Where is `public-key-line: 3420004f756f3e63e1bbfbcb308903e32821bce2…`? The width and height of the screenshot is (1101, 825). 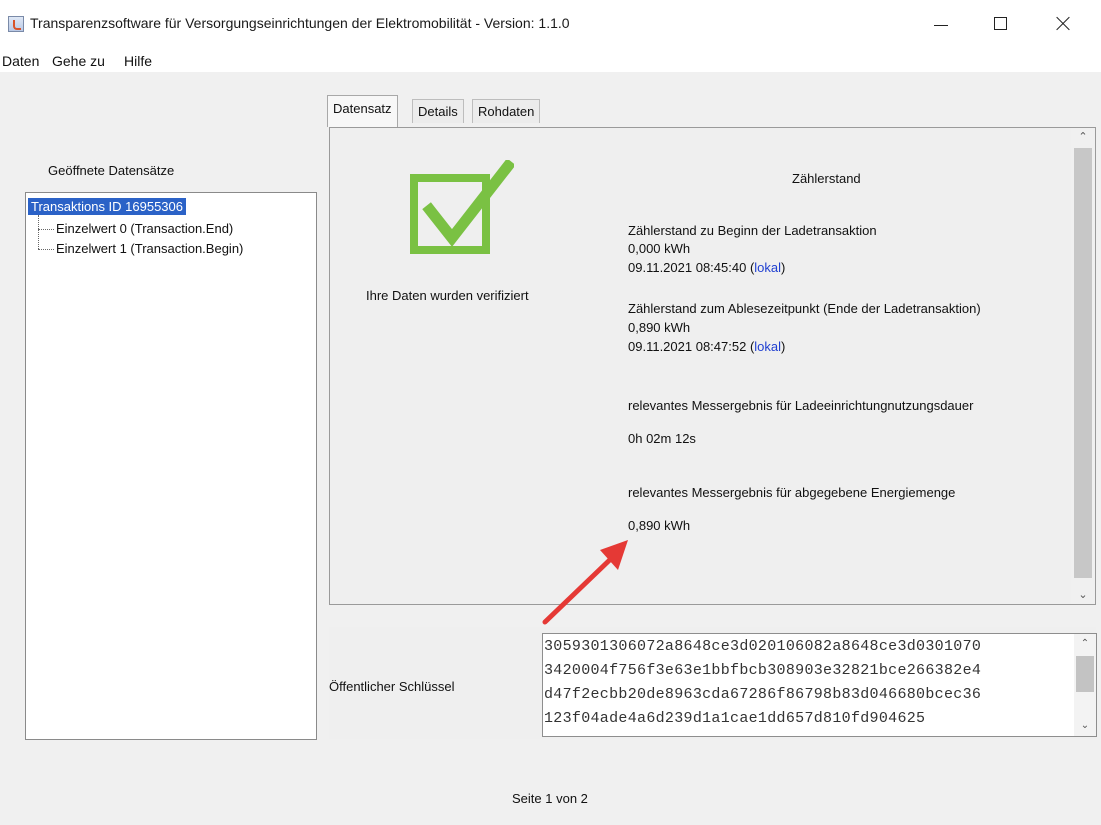
public-key-line: 3420004f756f3e63e1bbfbcb308903e32821bce2… is located at coordinates (763, 670).